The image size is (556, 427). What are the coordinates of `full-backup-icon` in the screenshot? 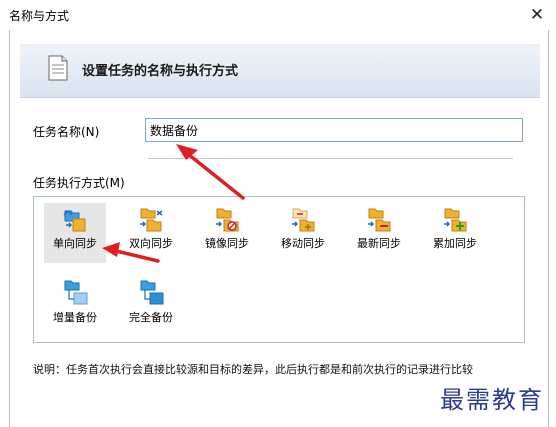 It's located at (152, 292).